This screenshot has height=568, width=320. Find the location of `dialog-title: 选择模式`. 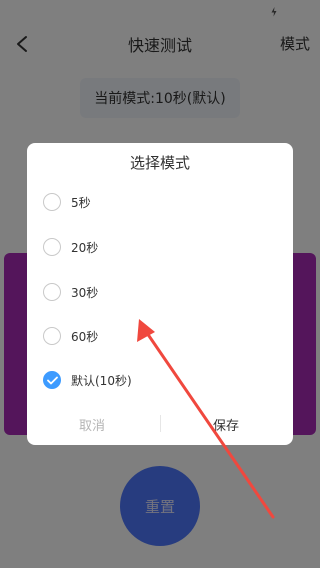

dialog-title: 选择模式 is located at coordinates (159, 163).